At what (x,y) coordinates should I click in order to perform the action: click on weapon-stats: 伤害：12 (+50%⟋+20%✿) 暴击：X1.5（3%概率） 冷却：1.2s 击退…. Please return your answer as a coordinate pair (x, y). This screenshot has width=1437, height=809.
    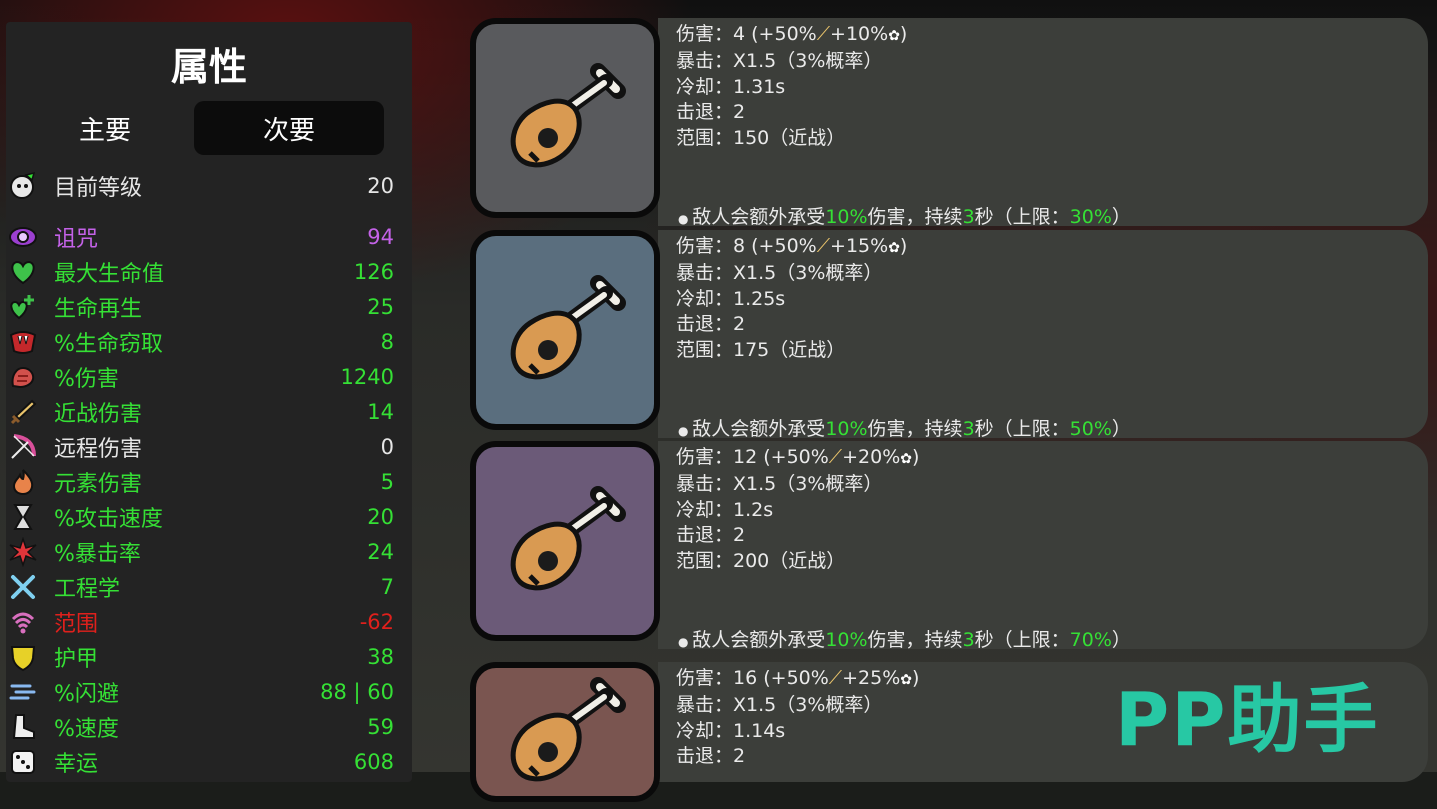
    Looking at the image, I should click on (797, 509).